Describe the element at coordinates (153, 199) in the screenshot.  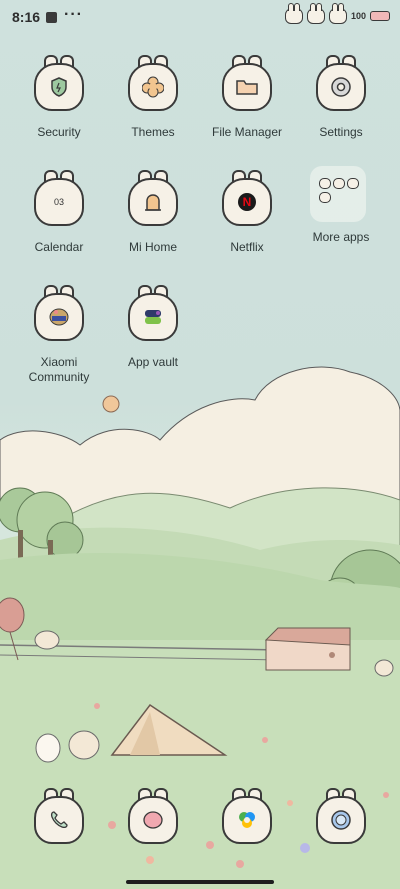
I see `home-icon` at that location.